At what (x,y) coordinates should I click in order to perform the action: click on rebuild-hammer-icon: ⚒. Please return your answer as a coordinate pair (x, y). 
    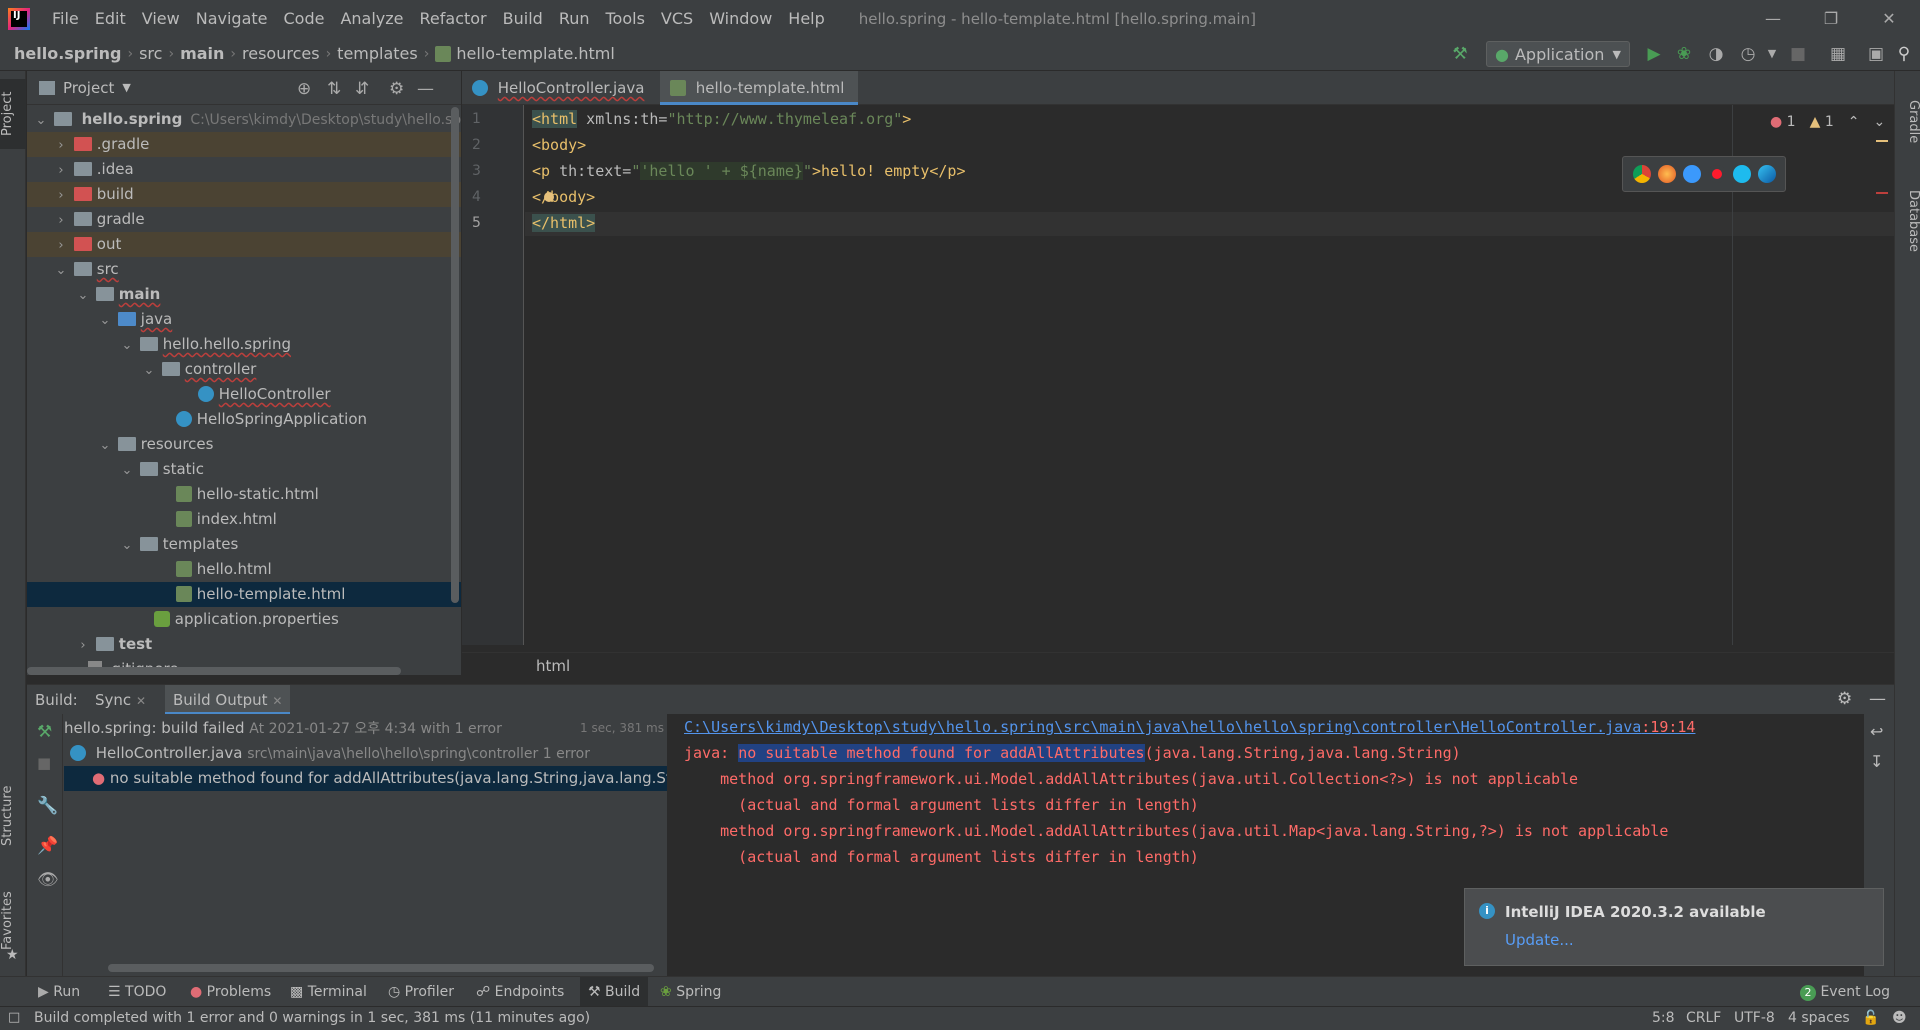
    Looking at the image, I should click on (44, 732).